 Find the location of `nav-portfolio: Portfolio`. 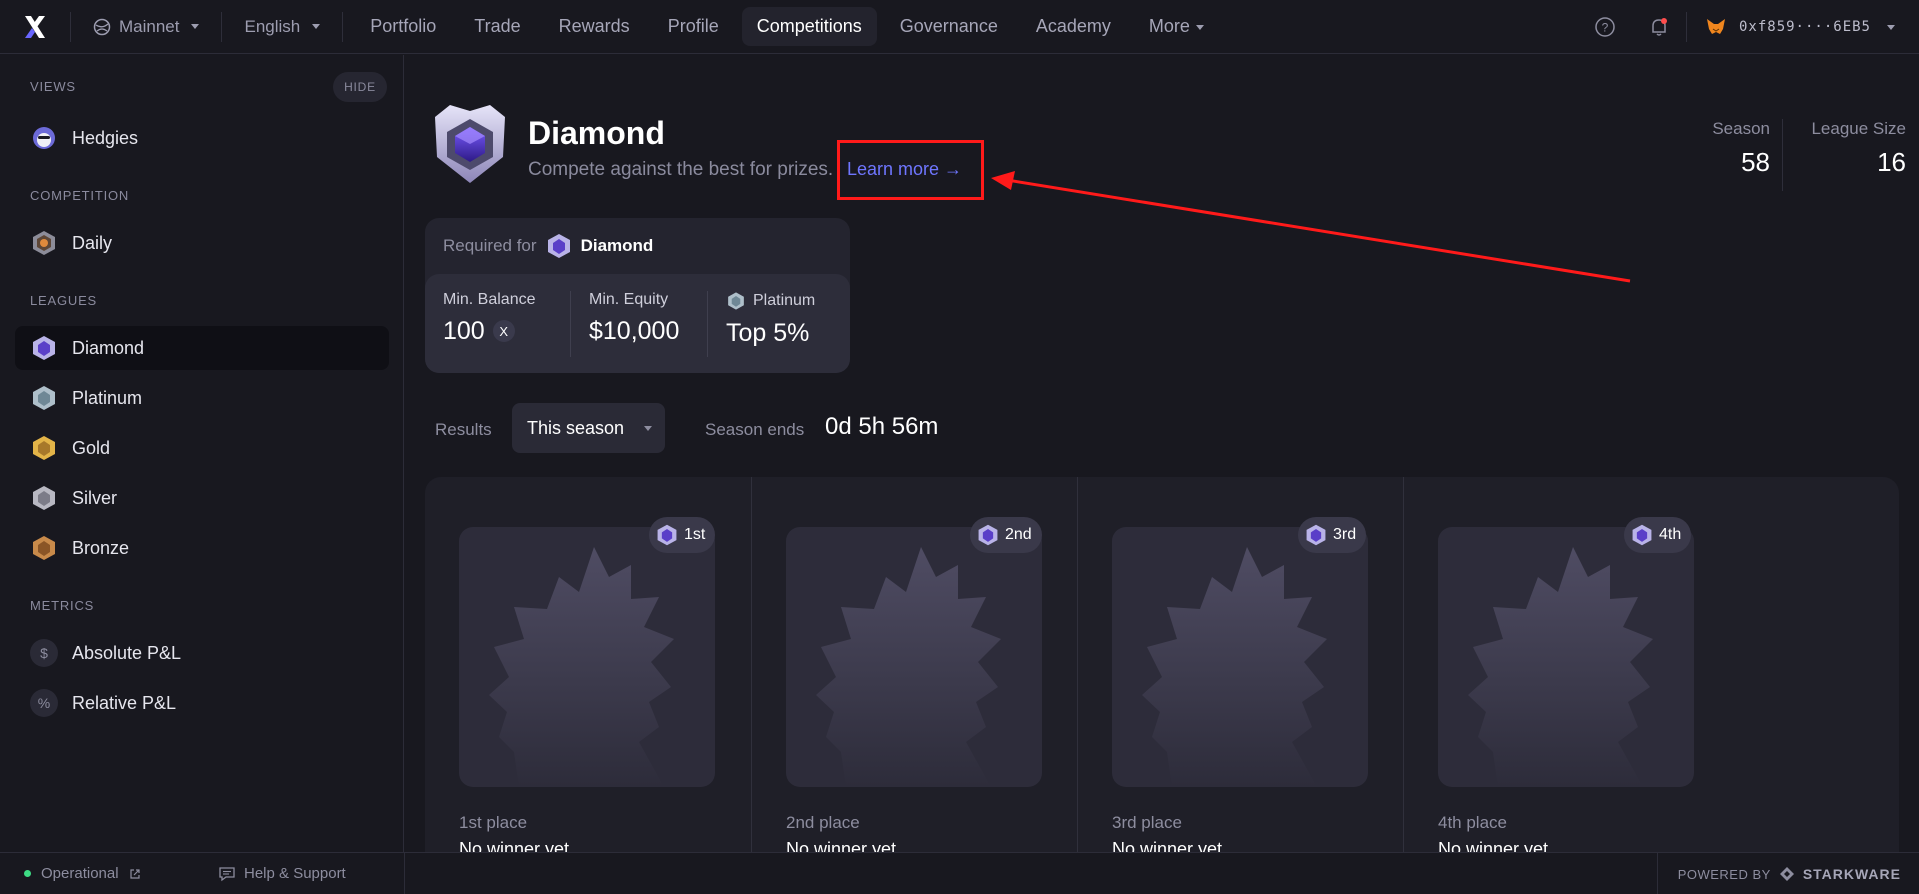

nav-portfolio: Portfolio is located at coordinates (403, 26).